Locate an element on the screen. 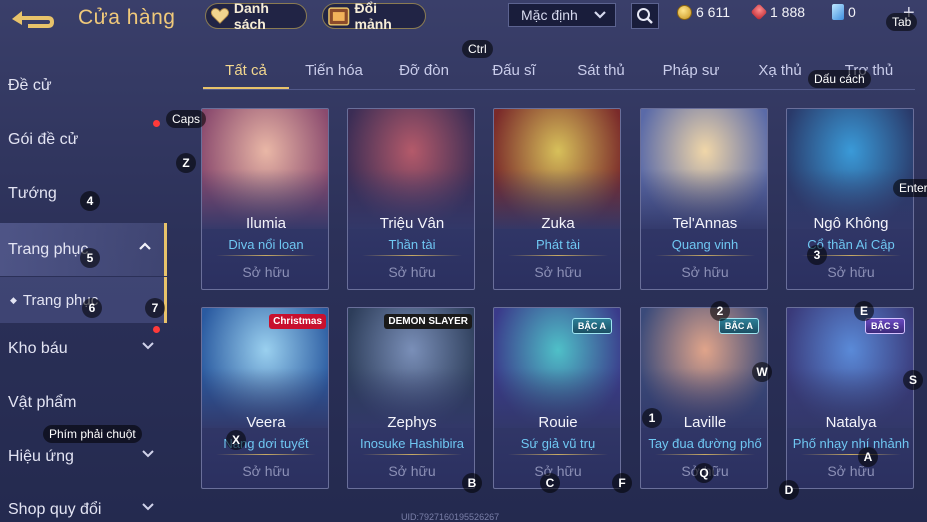  skin-card: BẬC A Laville Tay đua đường phố Sở hữu is located at coordinates (704, 398).